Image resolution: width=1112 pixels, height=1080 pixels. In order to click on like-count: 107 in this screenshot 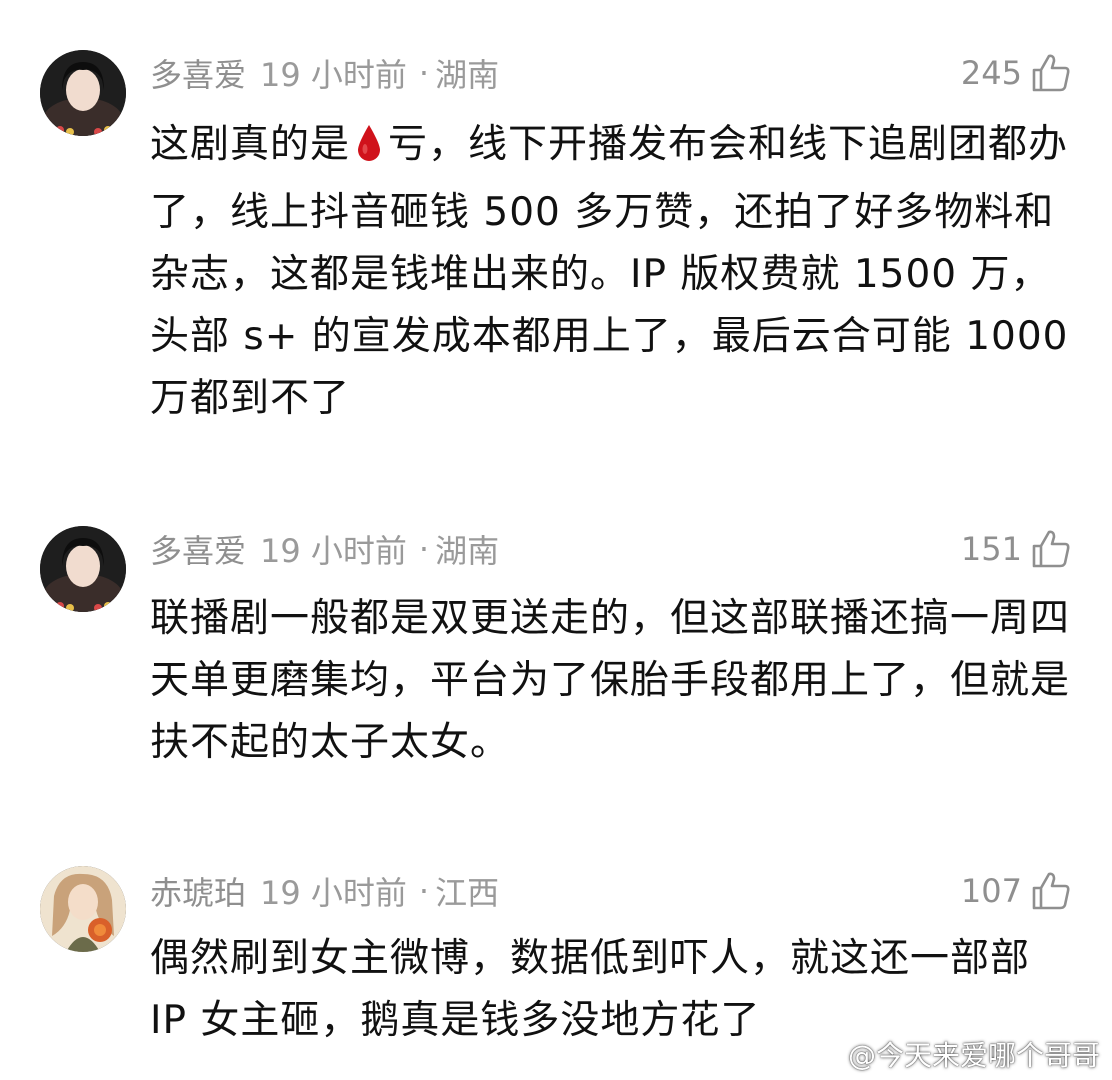, I will do `click(991, 891)`.